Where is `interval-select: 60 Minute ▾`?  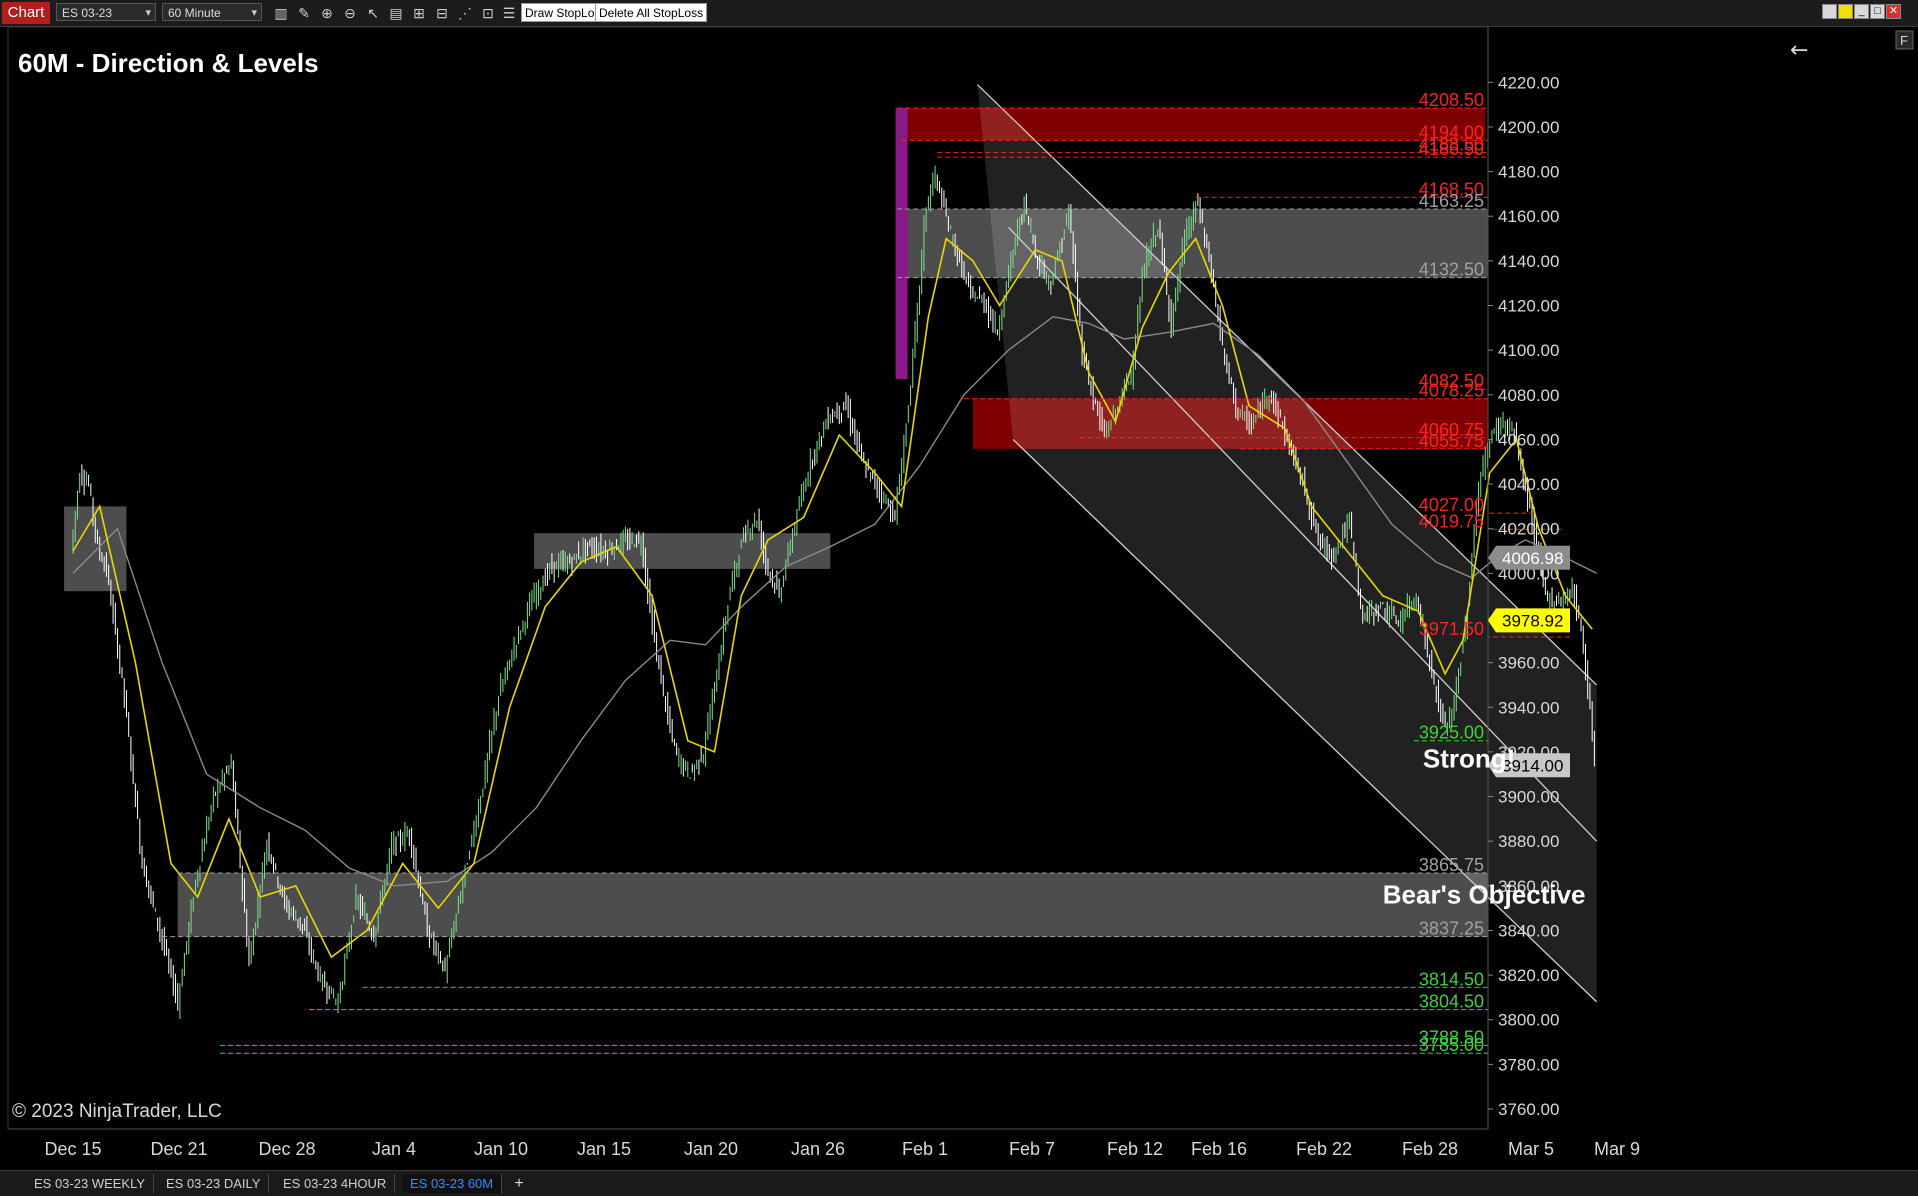
interval-select: 60 Minute ▾ is located at coordinates (212, 12).